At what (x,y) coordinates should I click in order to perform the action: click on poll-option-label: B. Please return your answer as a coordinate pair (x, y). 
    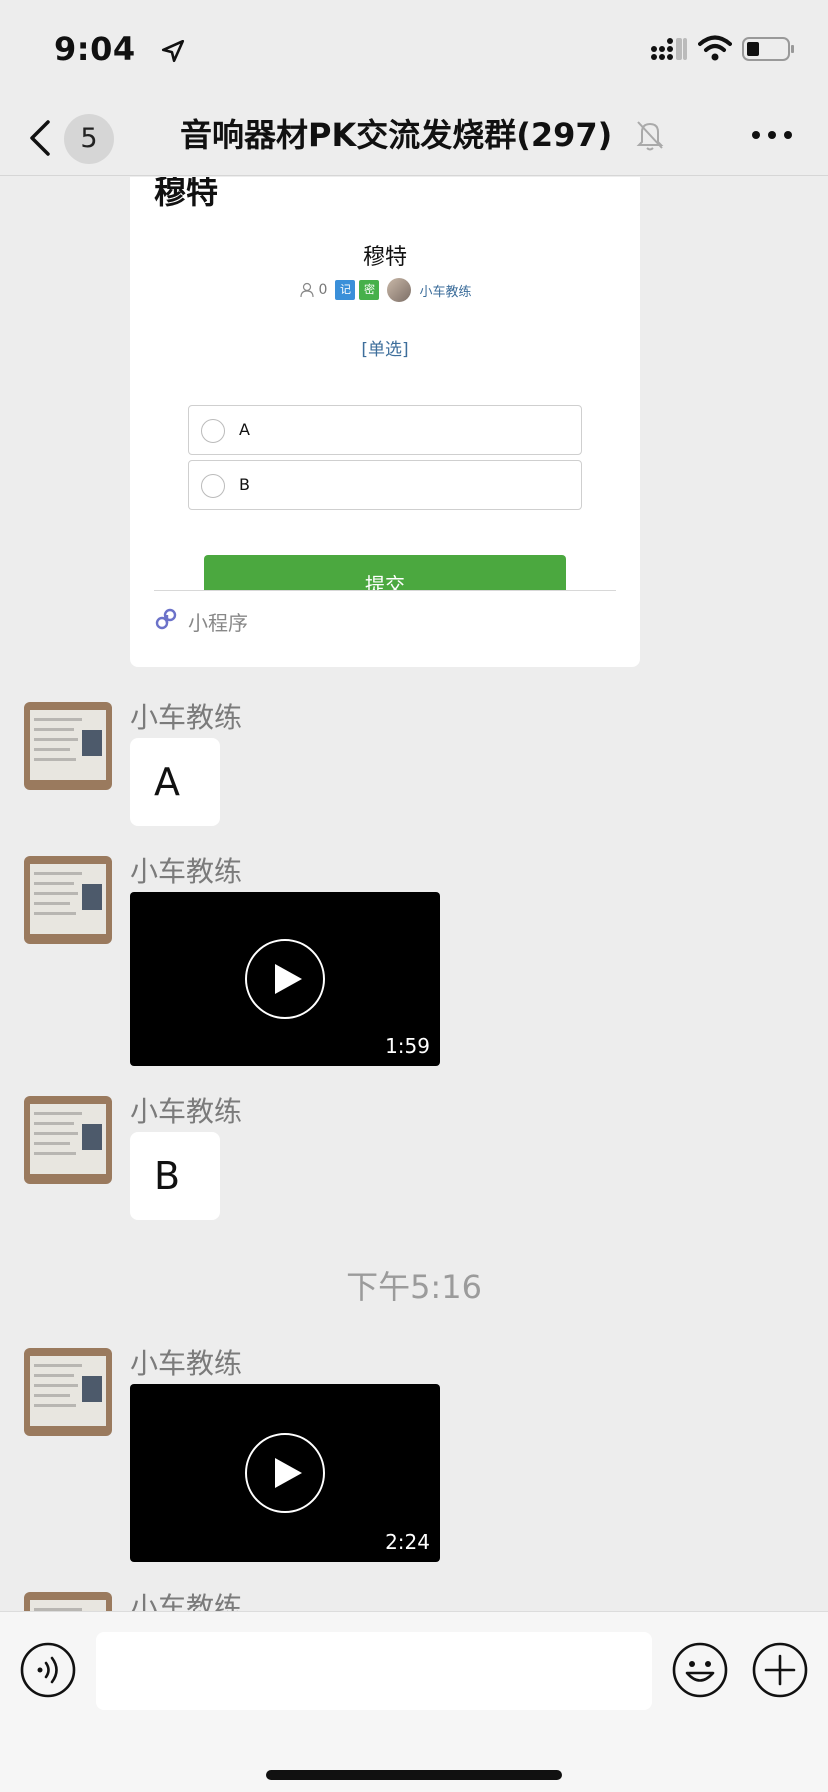
    Looking at the image, I should click on (244, 484).